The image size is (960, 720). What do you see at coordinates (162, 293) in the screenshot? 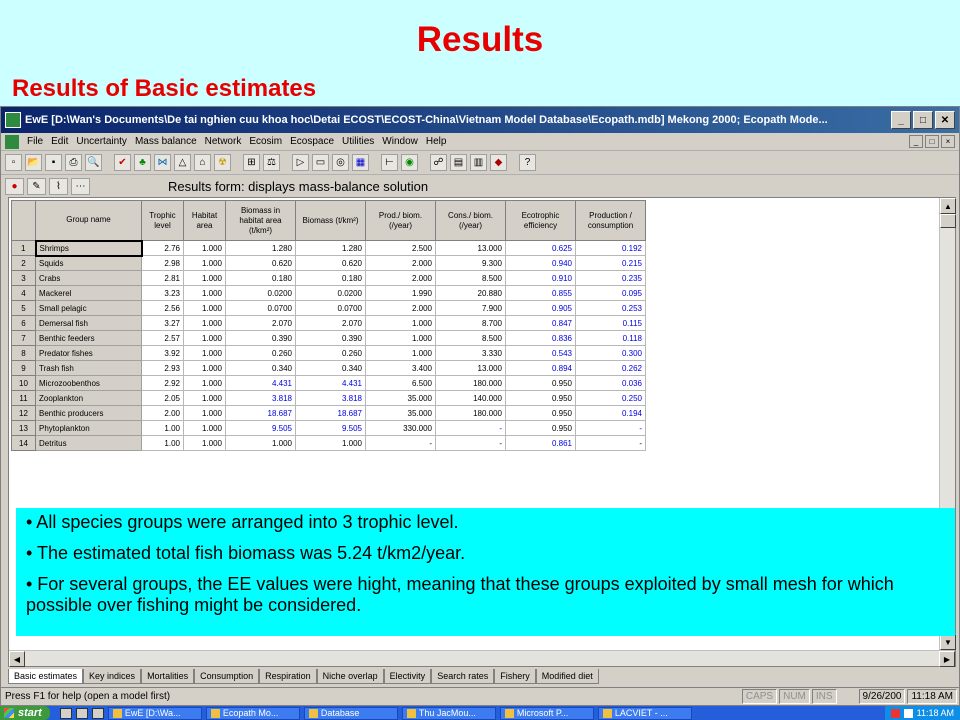
I see `trophic-level-cell: 3.23` at bounding box center [162, 293].